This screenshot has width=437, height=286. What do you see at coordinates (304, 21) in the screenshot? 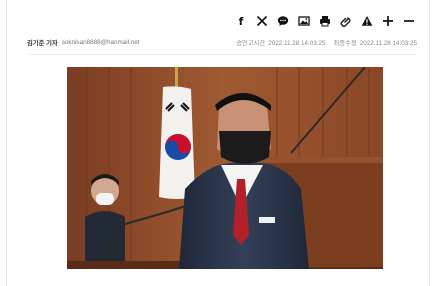
I see `image-icon` at bounding box center [304, 21].